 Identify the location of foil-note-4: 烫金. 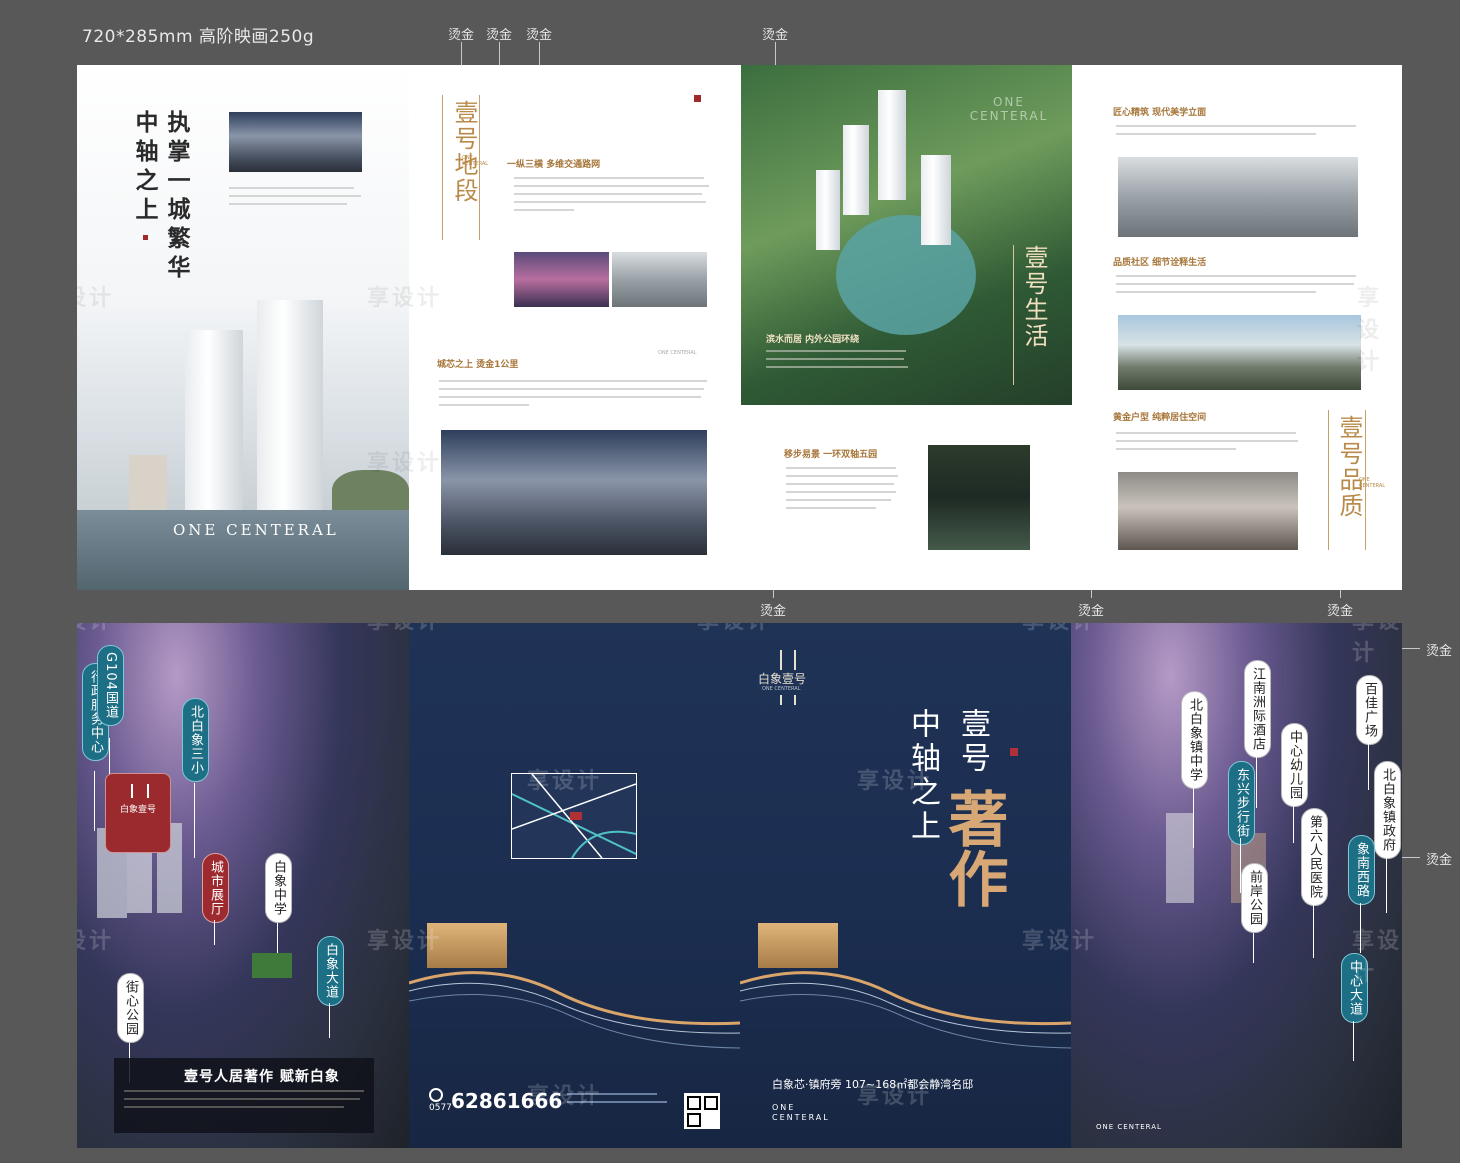
(775, 35).